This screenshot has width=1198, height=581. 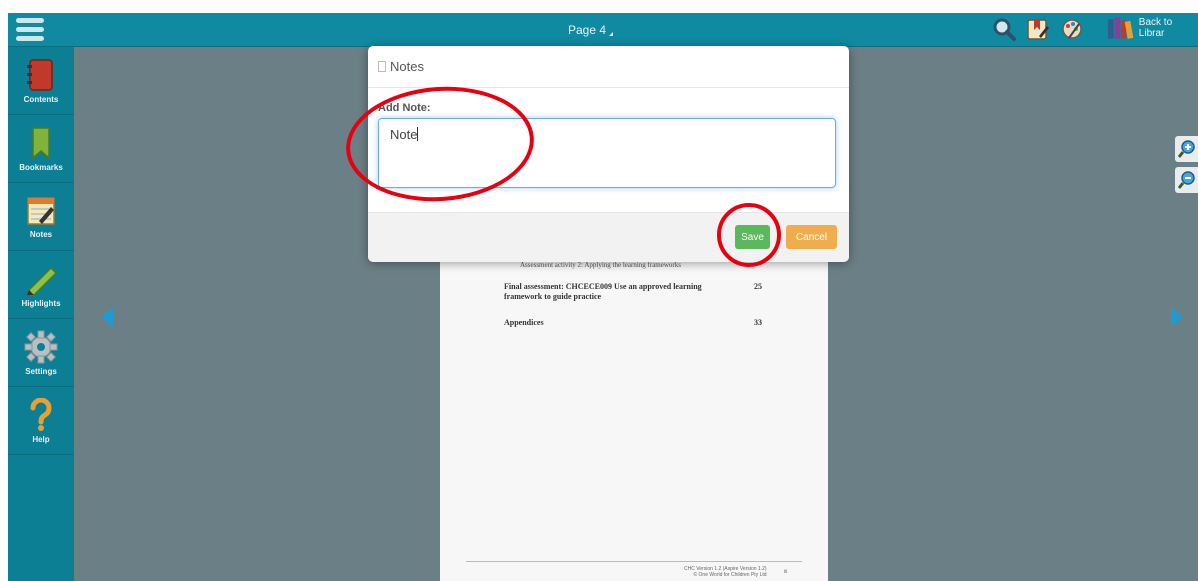 What do you see at coordinates (1186, 149) in the screenshot?
I see `zoom-in-icon` at bounding box center [1186, 149].